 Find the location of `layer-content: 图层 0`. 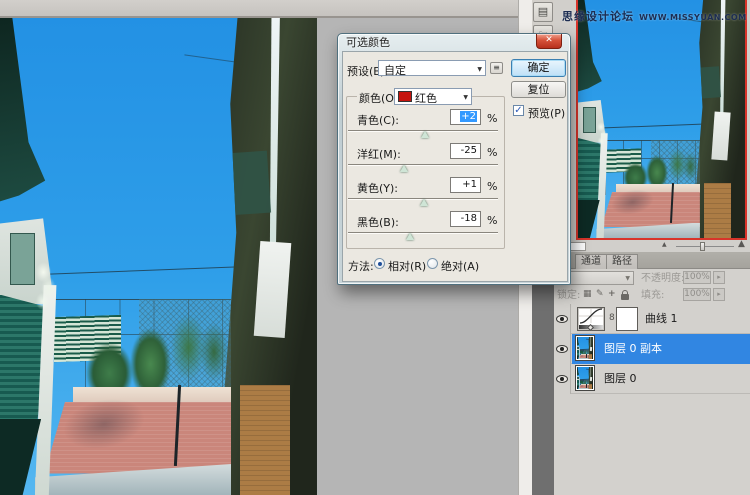

layer-content: 图层 0 is located at coordinates (661, 379).